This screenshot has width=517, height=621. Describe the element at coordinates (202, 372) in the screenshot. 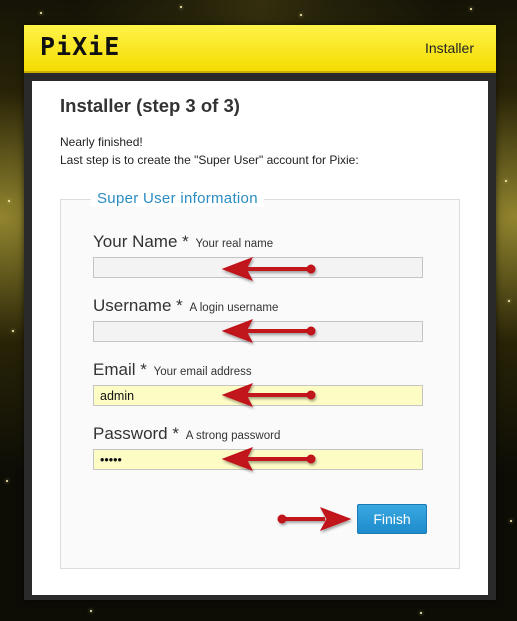

I see `email-hint: Your email address` at that location.